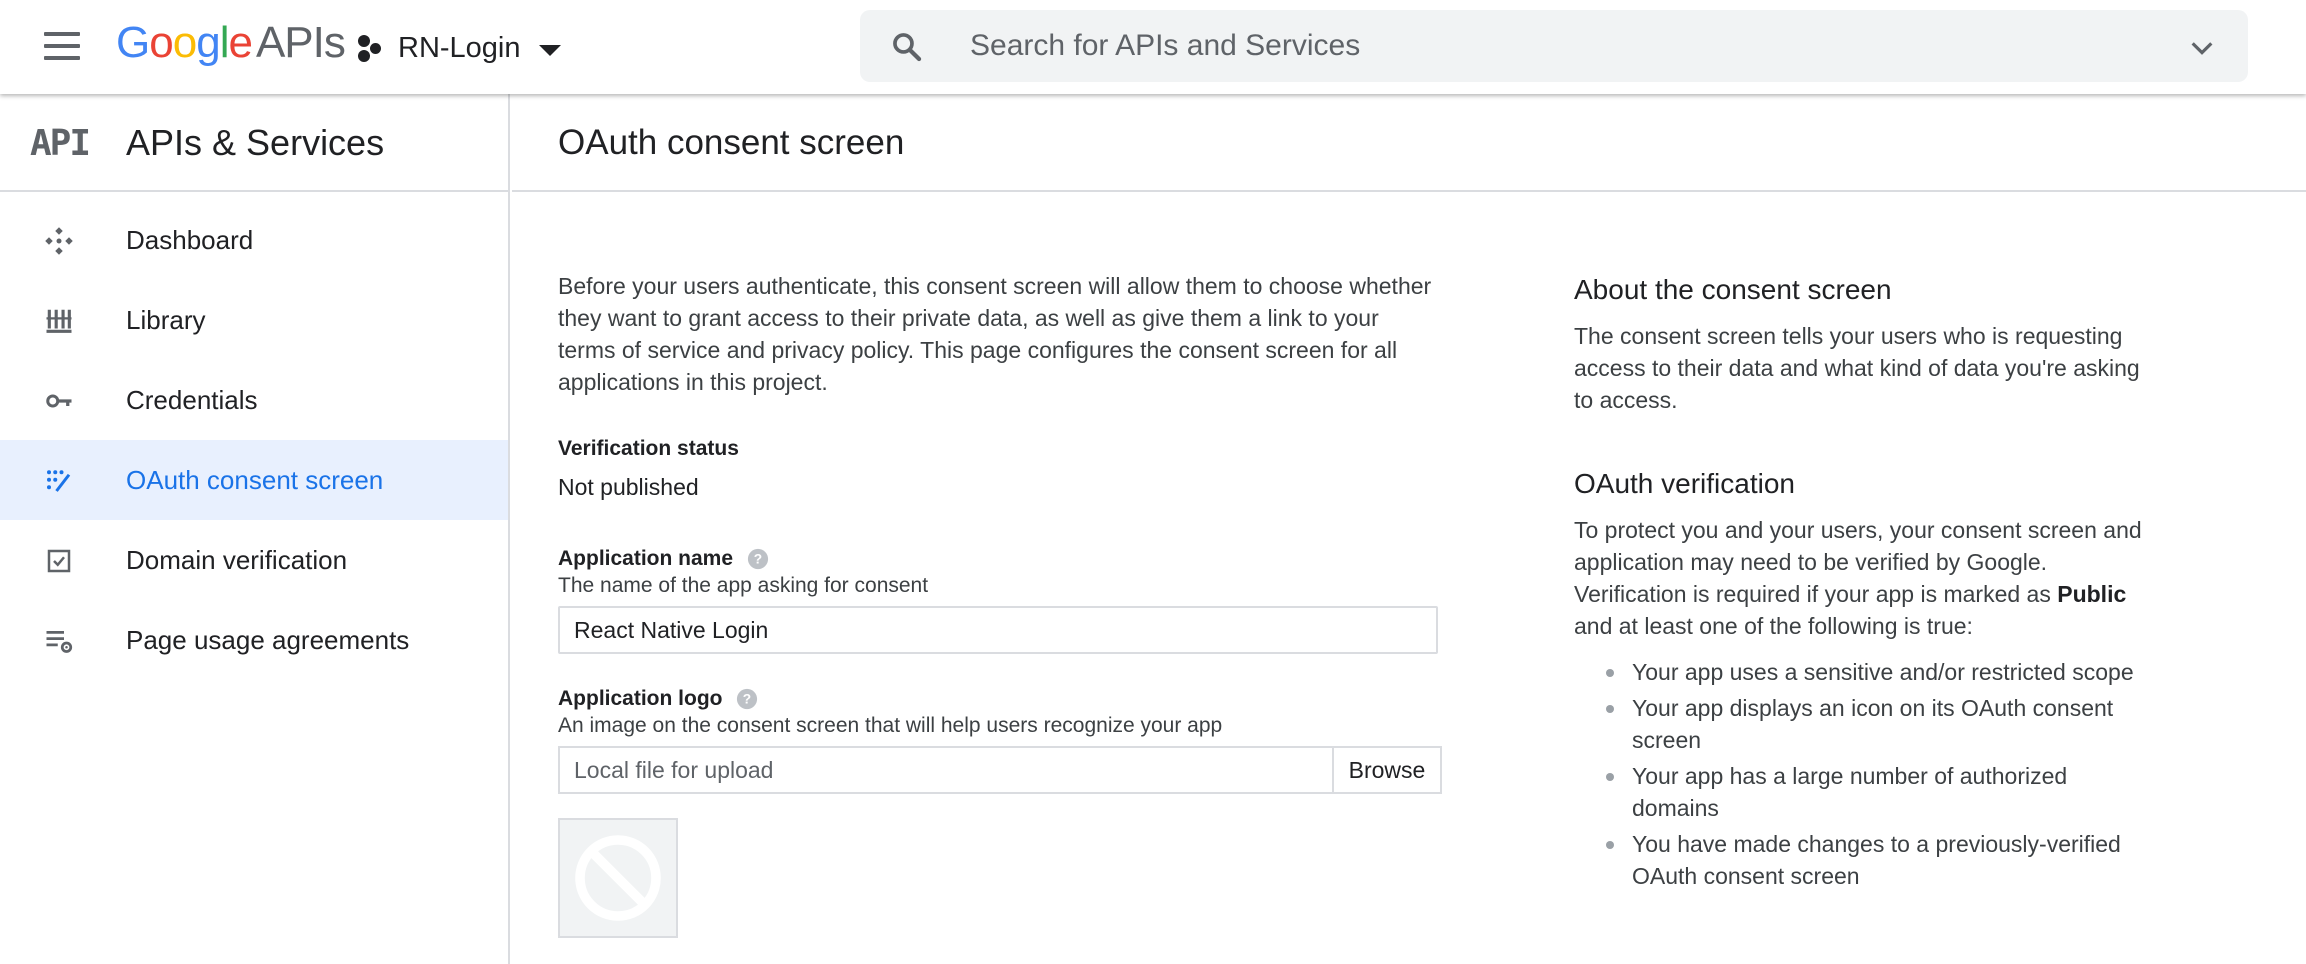 The width and height of the screenshot is (2306, 964). Describe the element at coordinates (646, 558) in the screenshot. I see `application-name-label: Application name` at that location.